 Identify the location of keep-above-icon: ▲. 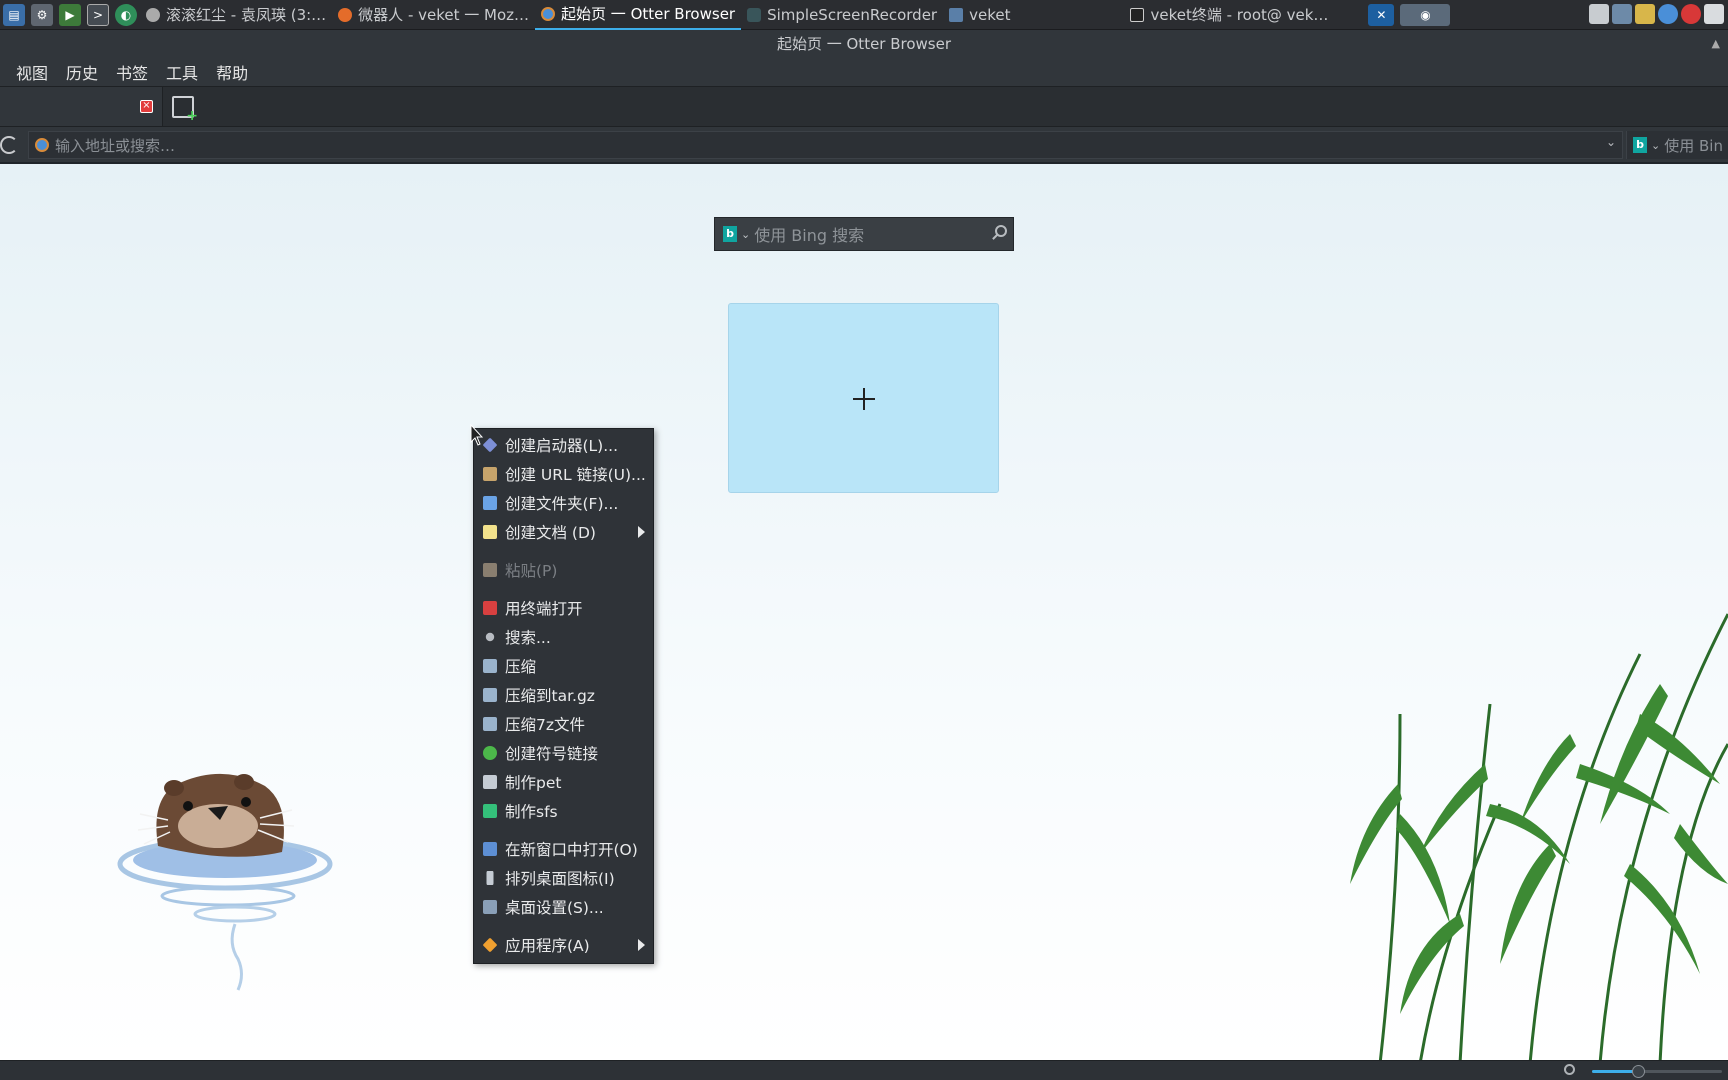
(1716, 44).